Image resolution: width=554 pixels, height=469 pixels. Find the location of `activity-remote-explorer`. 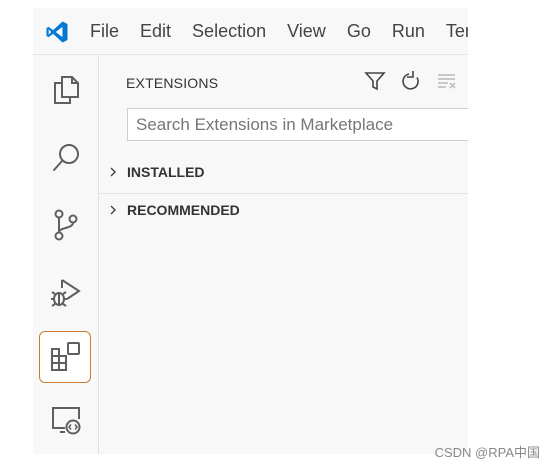

activity-remote-explorer is located at coordinates (66, 420).